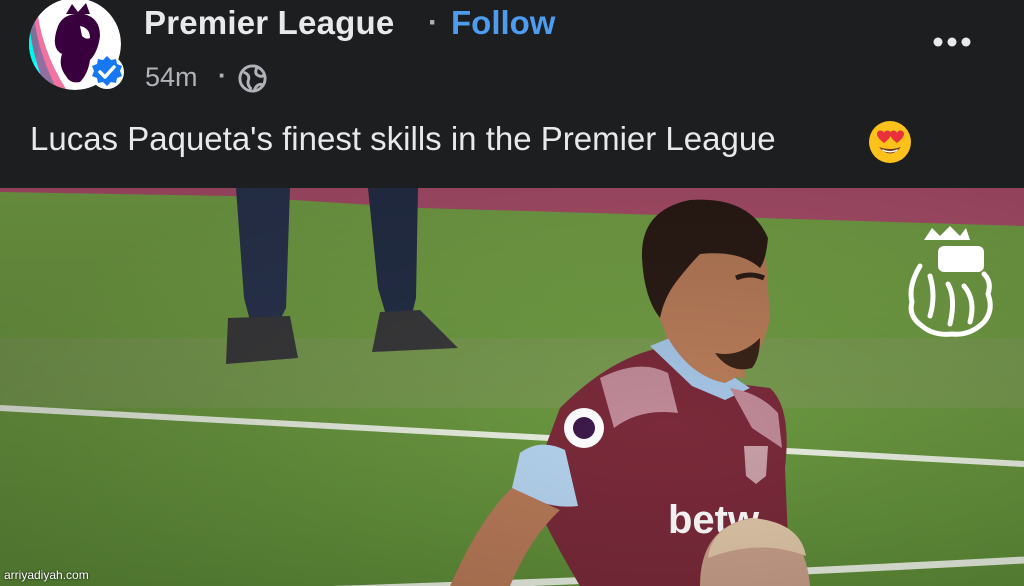  Describe the element at coordinates (107, 72) in the screenshot. I see `verified-badge-icon` at that location.